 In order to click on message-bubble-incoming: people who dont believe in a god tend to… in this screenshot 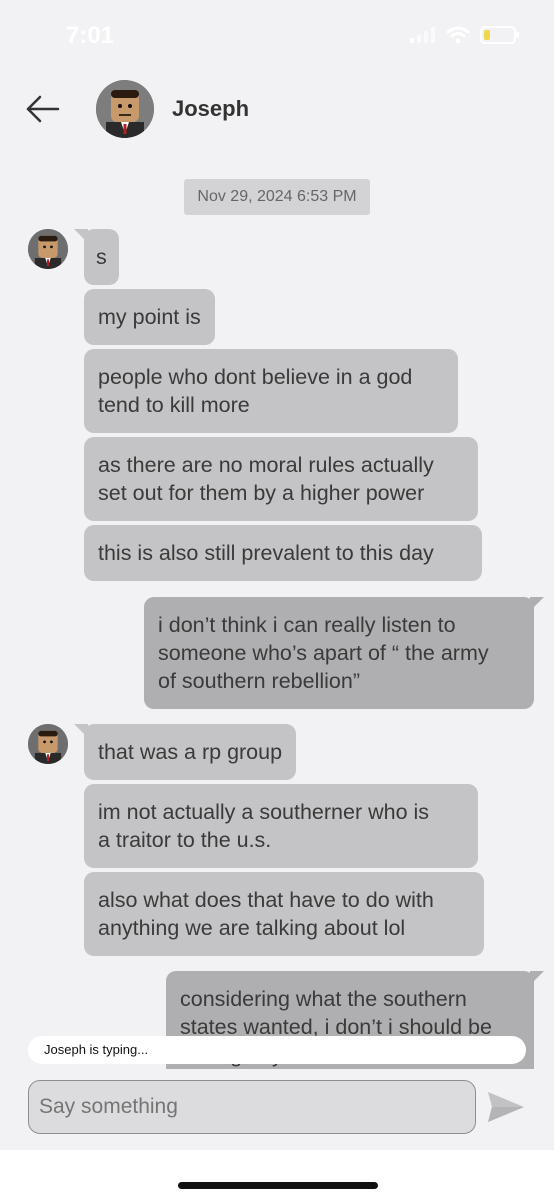, I will do `click(271, 391)`.